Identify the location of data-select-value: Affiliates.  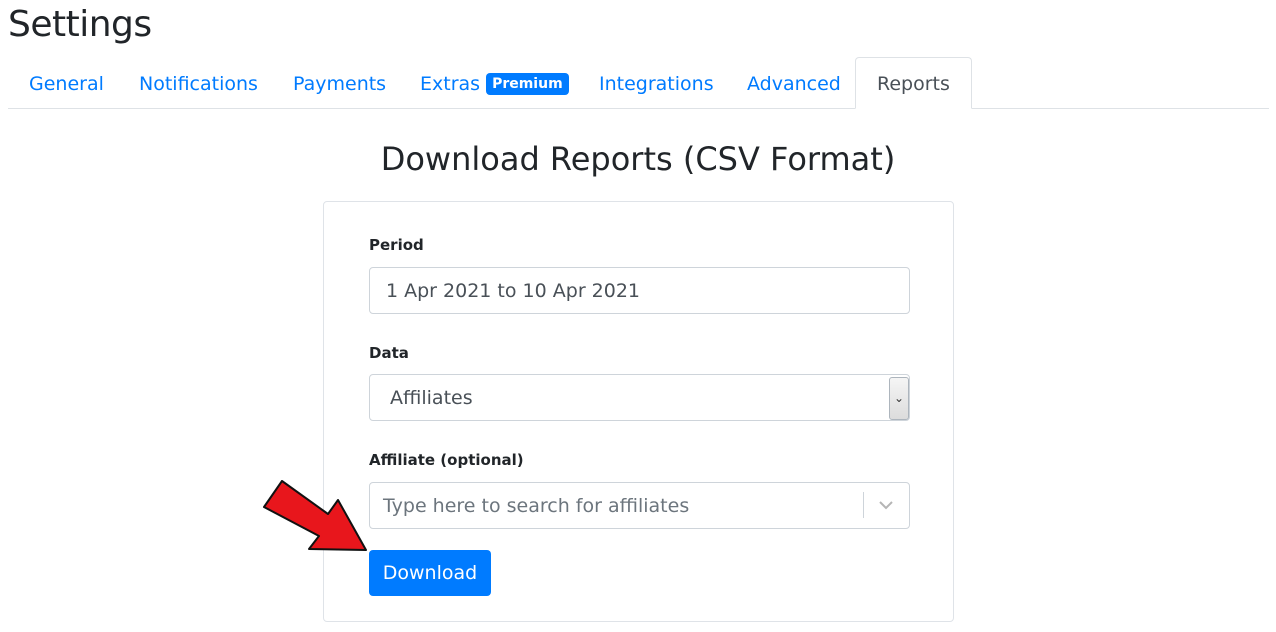
(431, 398).